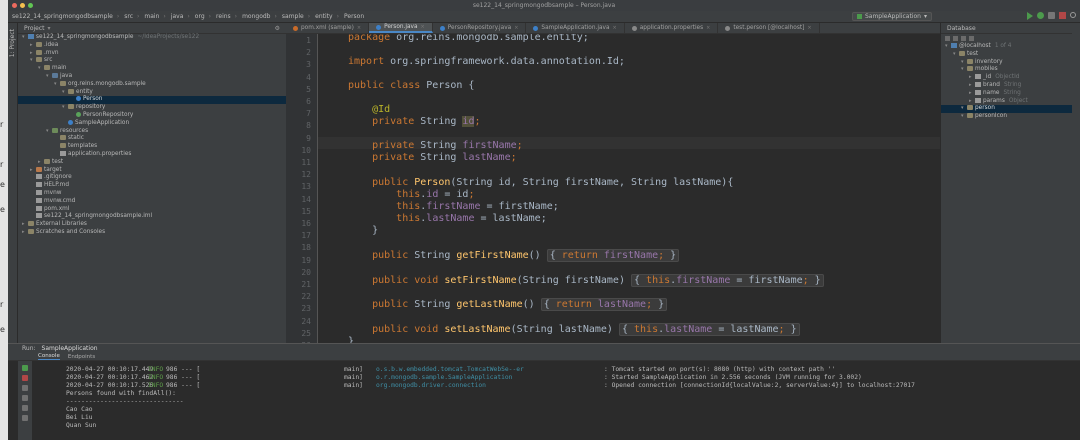 The image size is (1080, 440). I want to click on breadcrumb-item: src ›, so click(131, 16).